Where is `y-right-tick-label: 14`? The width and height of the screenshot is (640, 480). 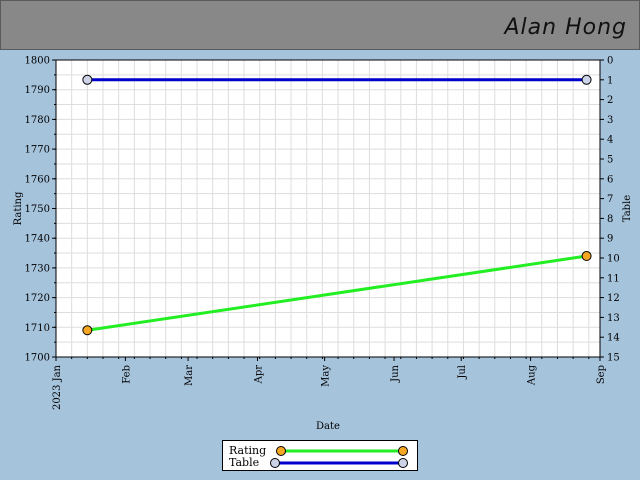
y-right-tick-label: 14 is located at coordinates (613, 338).